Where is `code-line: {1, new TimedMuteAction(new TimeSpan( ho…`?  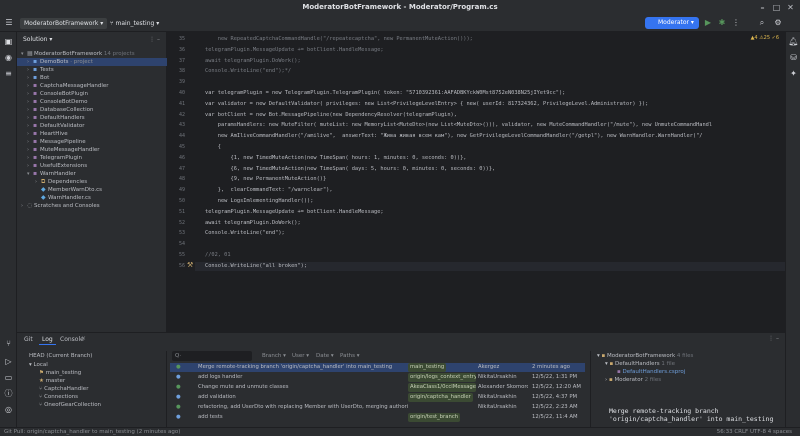
code-line: {1, new TimedMuteAction(new TimeSpan( ho… is located at coordinates (336, 158).